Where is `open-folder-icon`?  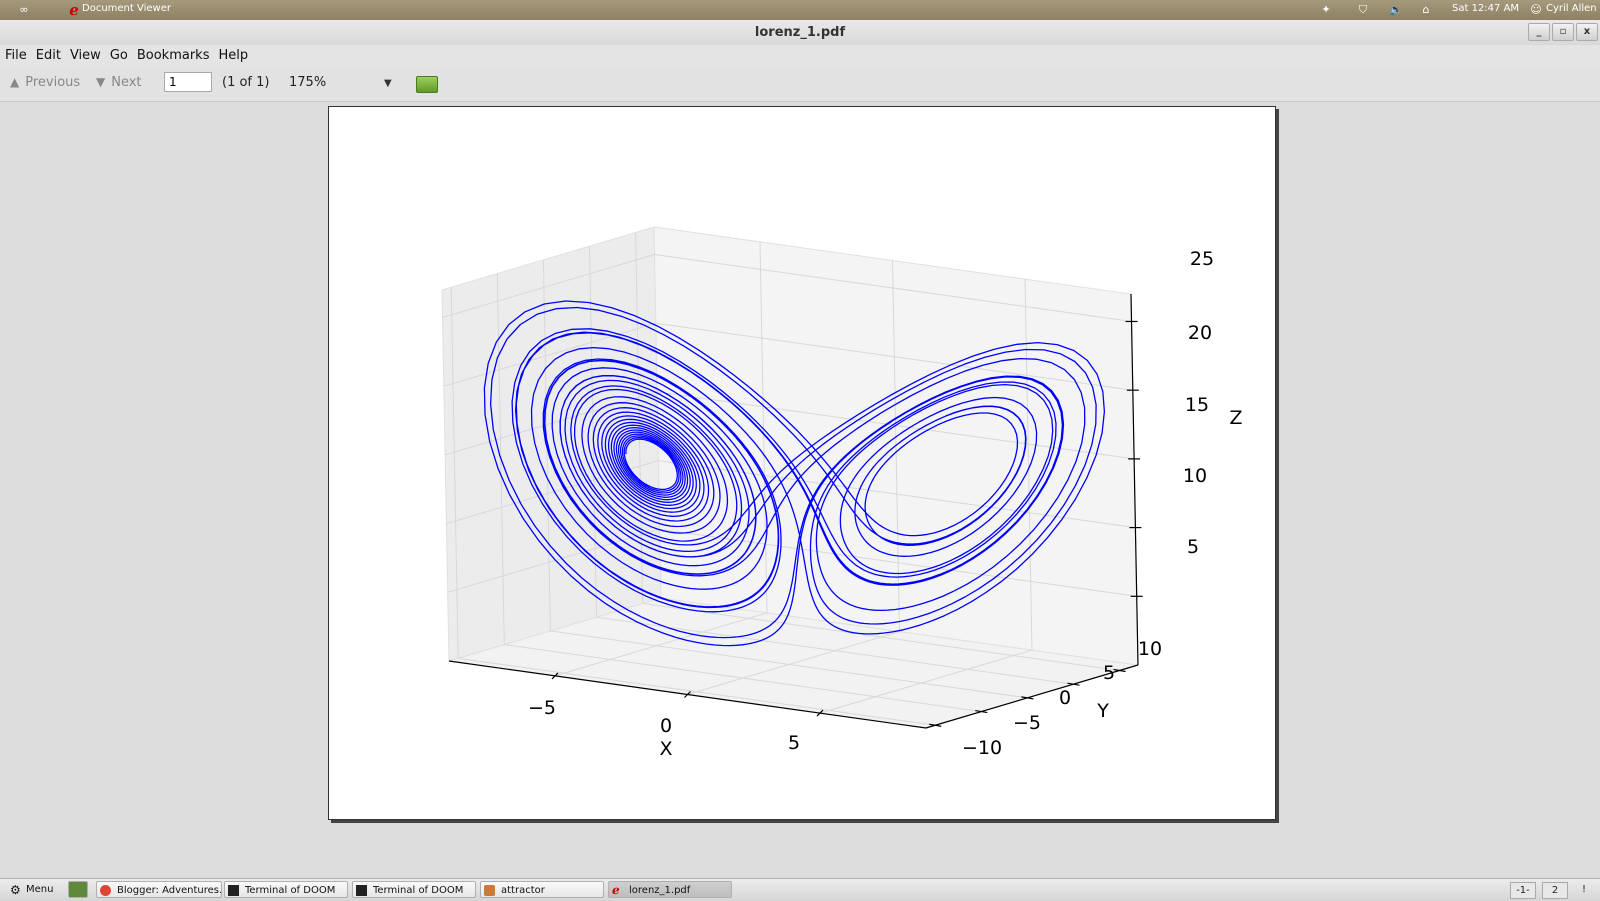
open-folder-icon is located at coordinates (427, 84).